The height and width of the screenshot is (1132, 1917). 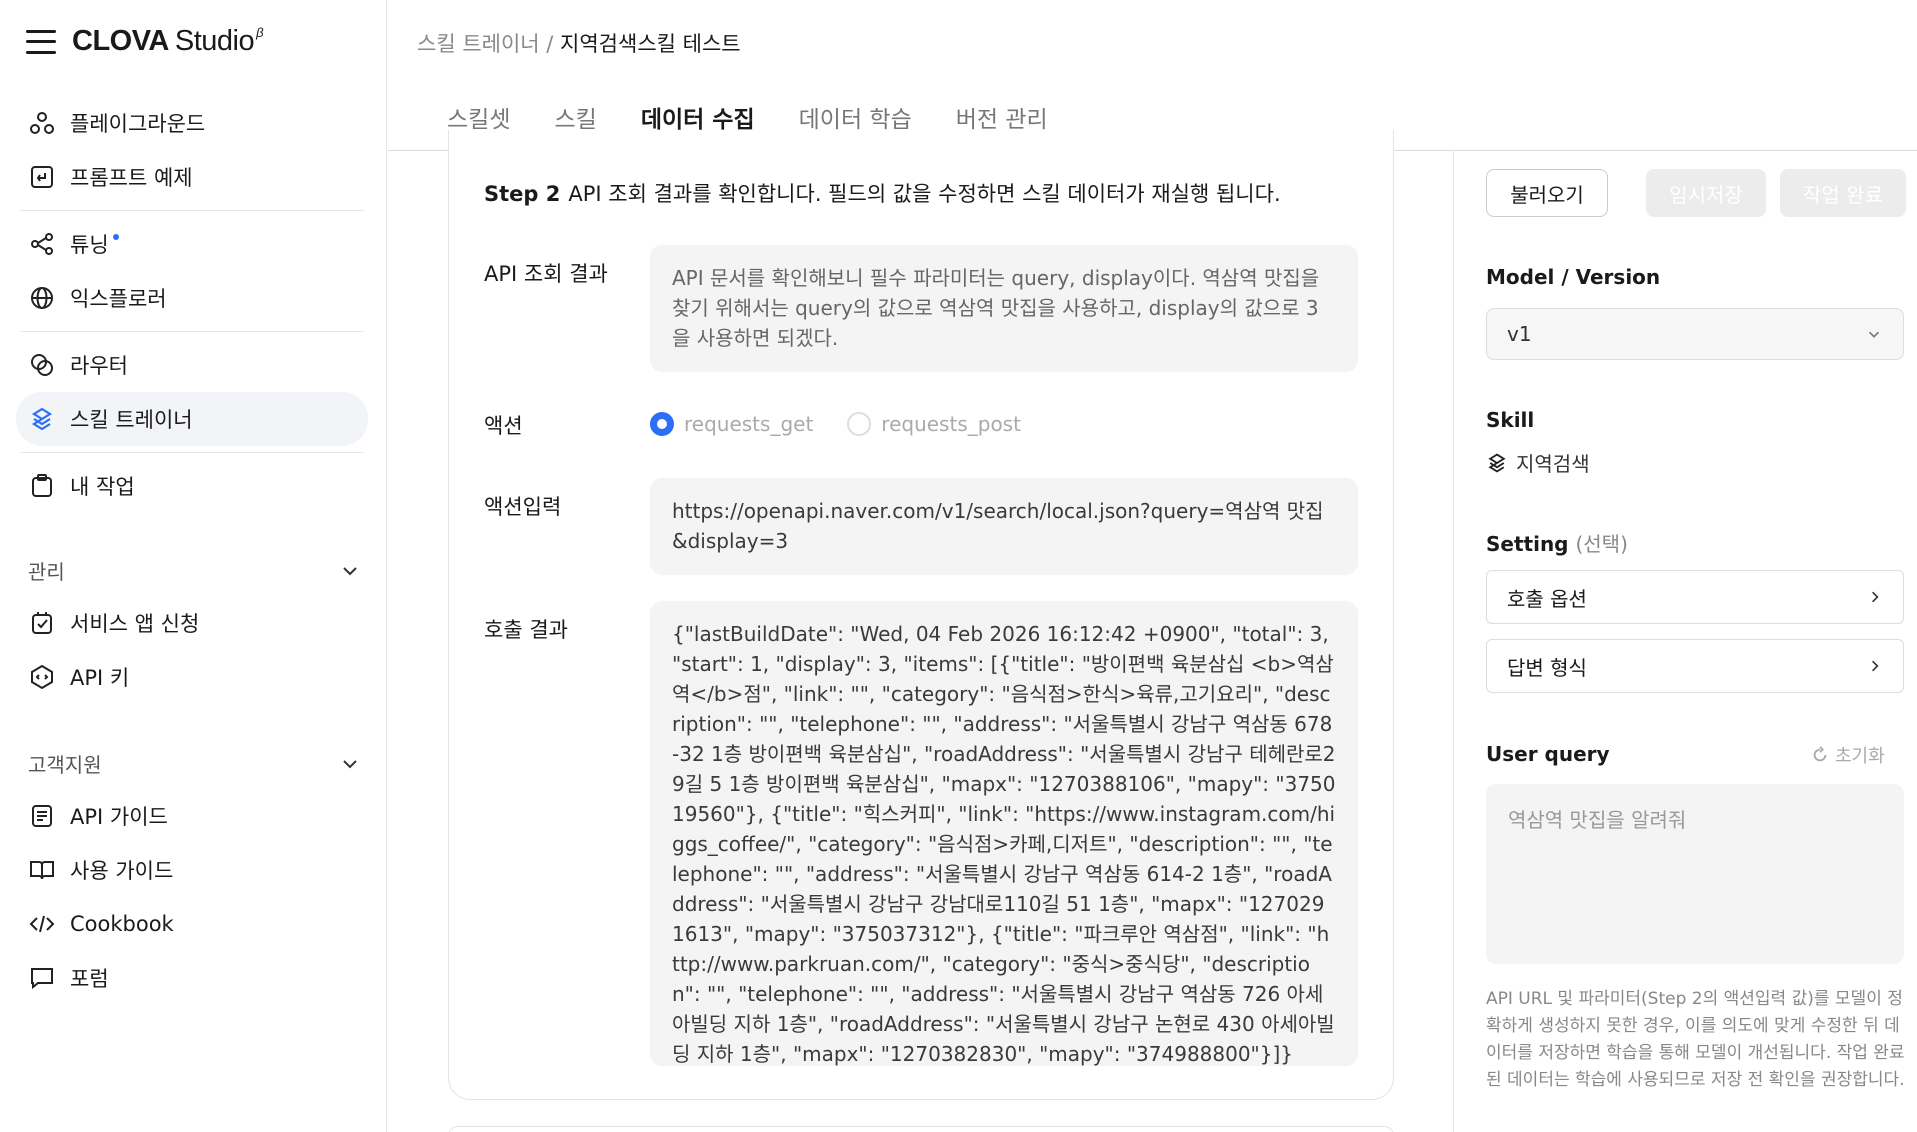 I want to click on sidebar-item-cookbook: Cookbook, so click(x=192, y=924).